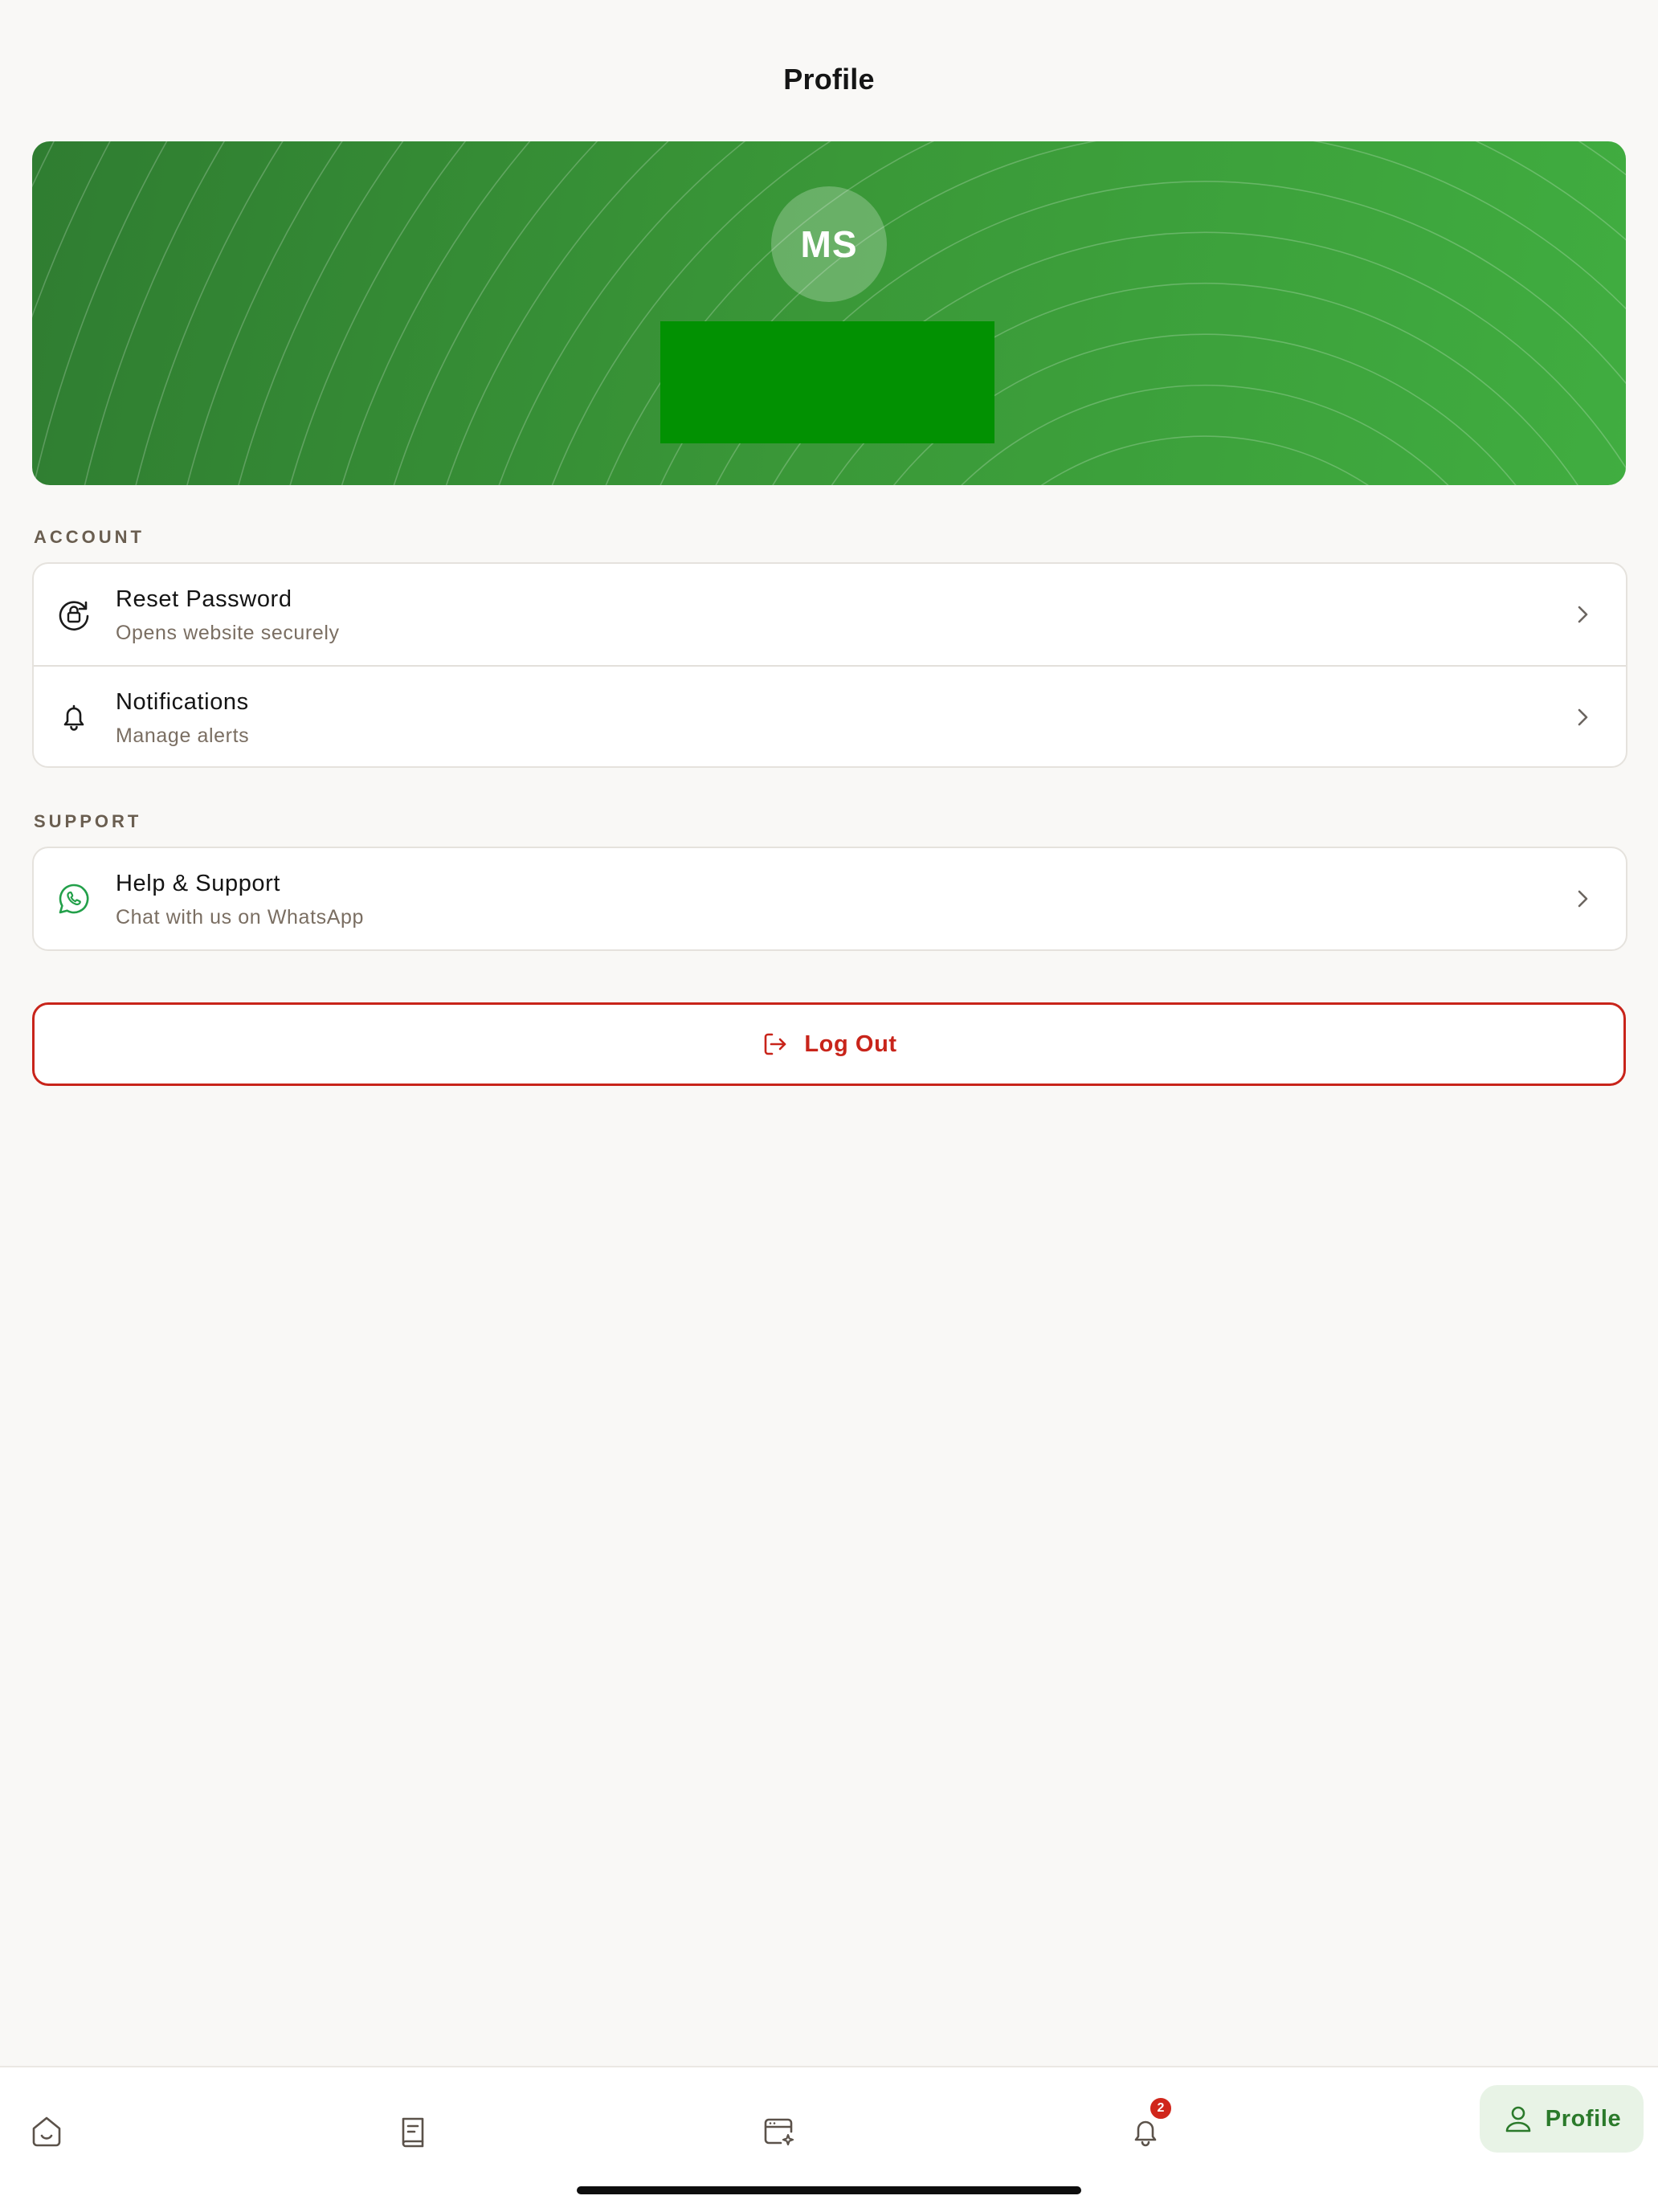  Describe the element at coordinates (1518, 2119) in the screenshot. I see `user-icon` at that location.